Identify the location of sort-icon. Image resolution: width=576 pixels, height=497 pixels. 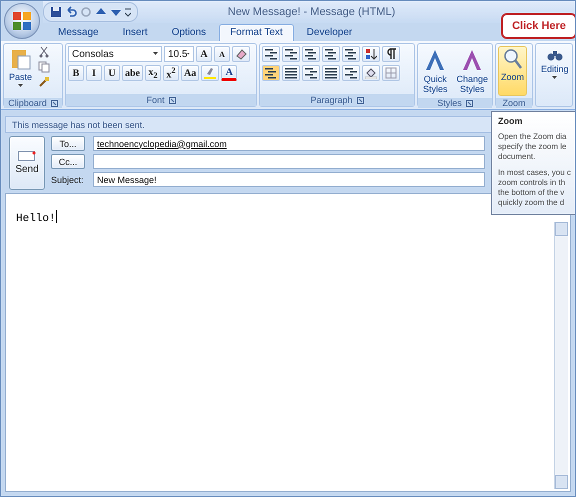
(371, 54).